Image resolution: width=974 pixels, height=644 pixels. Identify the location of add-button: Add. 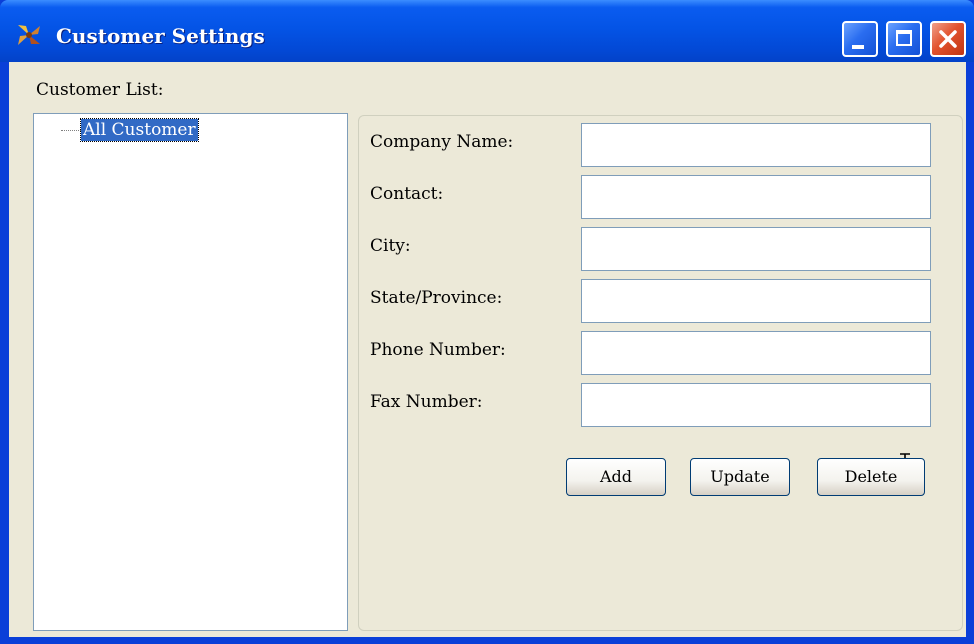
(616, 477).